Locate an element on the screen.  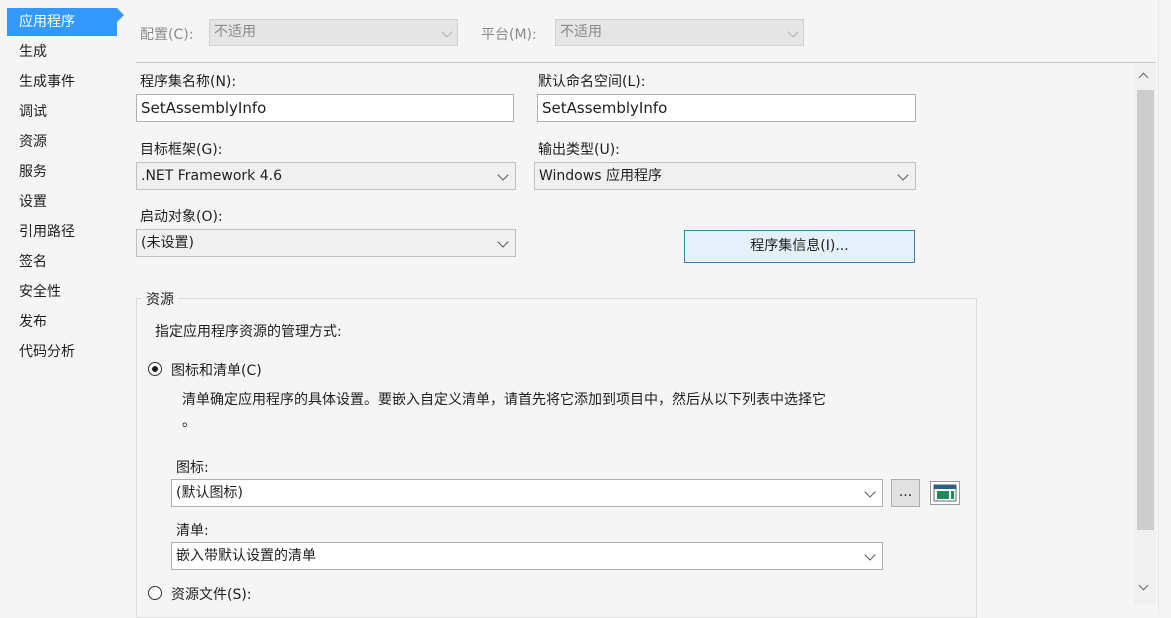
startup-object-label: 启动对象(O): is located at coordinates (181, 217).